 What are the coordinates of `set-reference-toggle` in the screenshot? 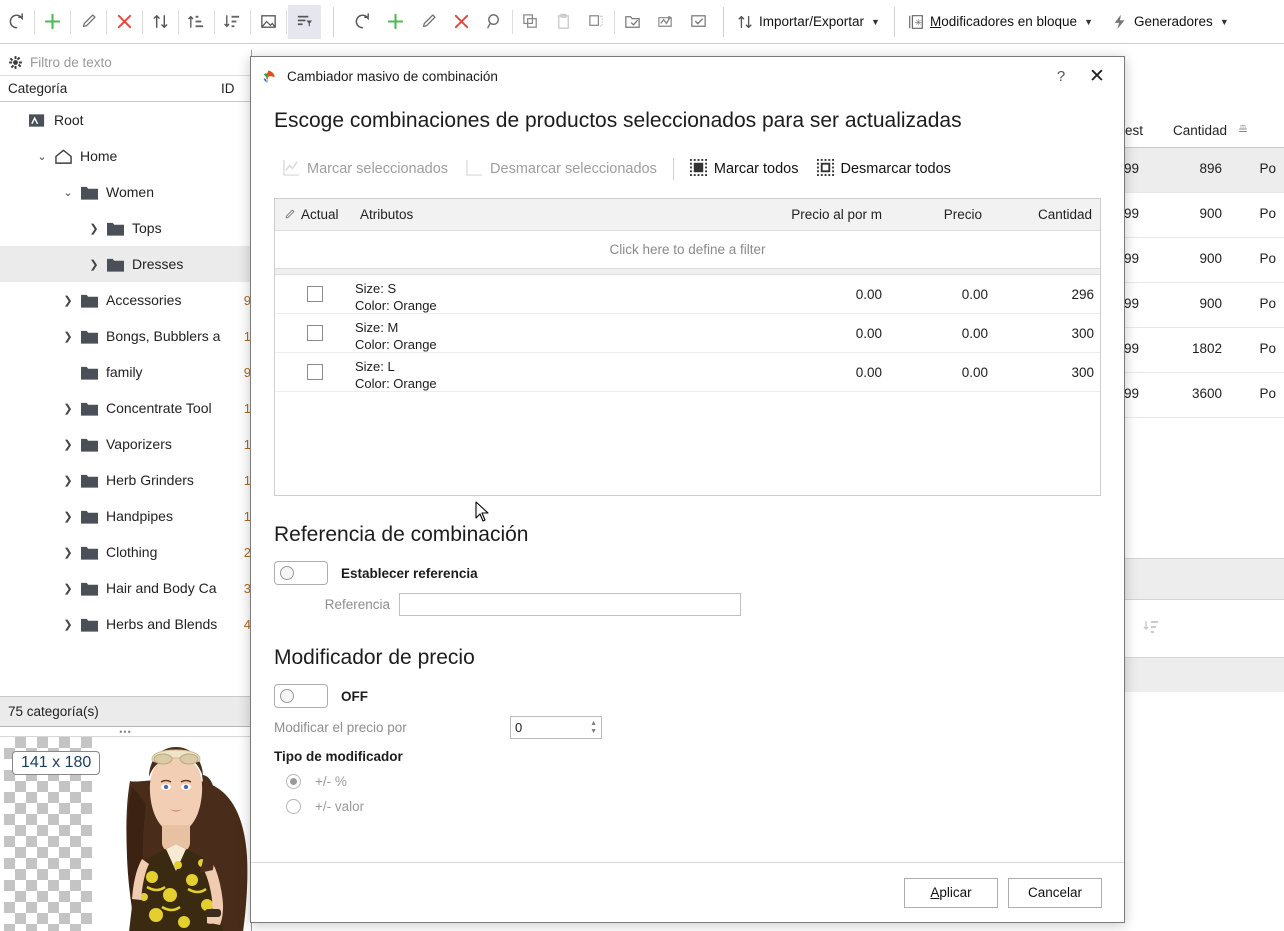 It's located at (301, 573).